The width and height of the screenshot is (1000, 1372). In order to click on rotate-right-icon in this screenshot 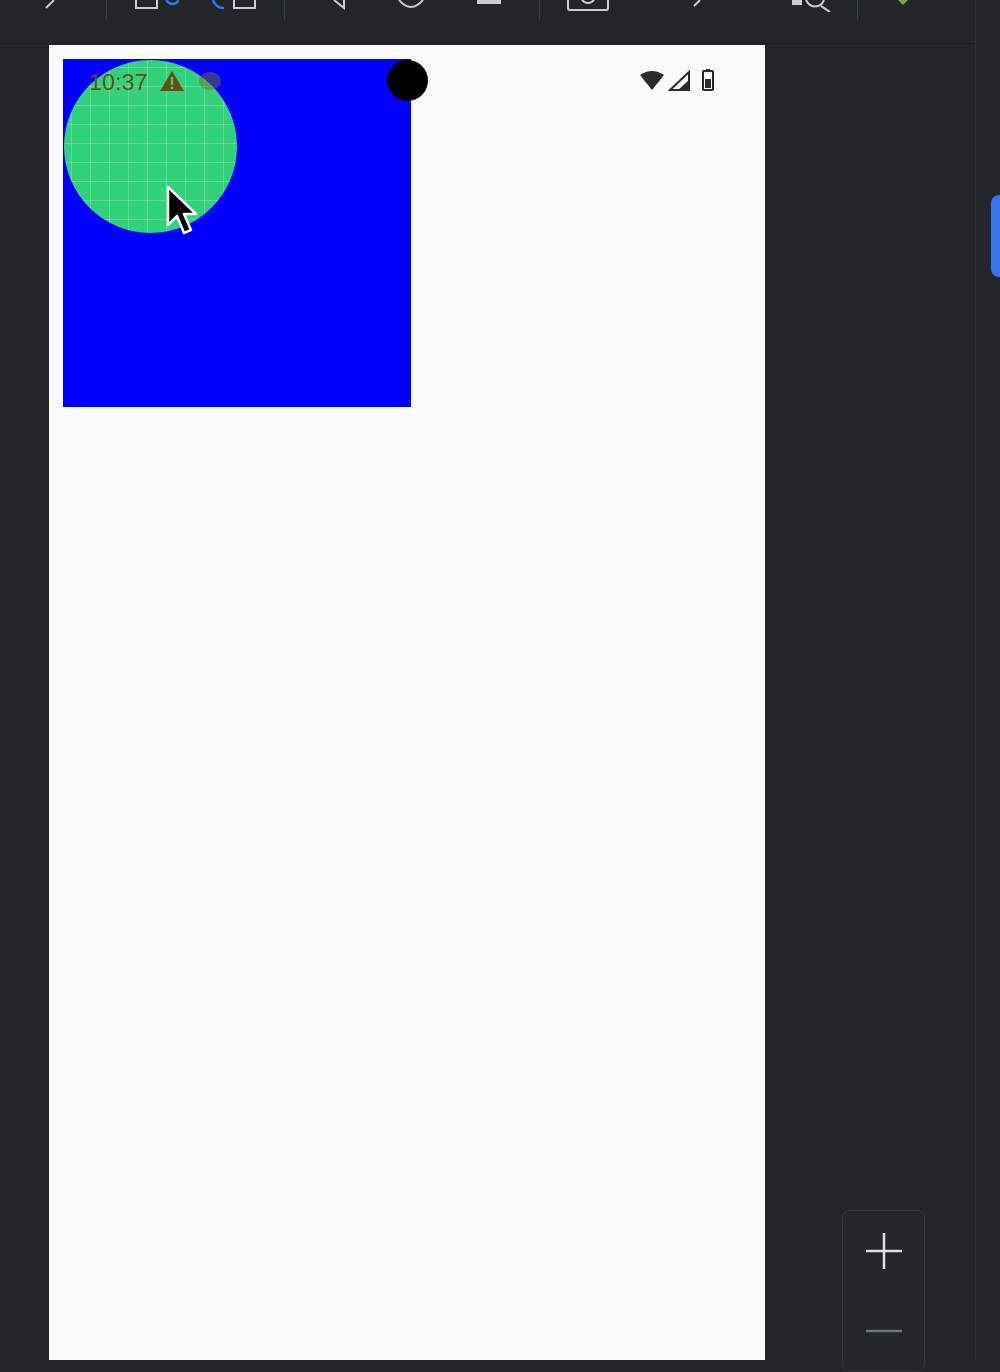, I will do `click(235, 6)`.